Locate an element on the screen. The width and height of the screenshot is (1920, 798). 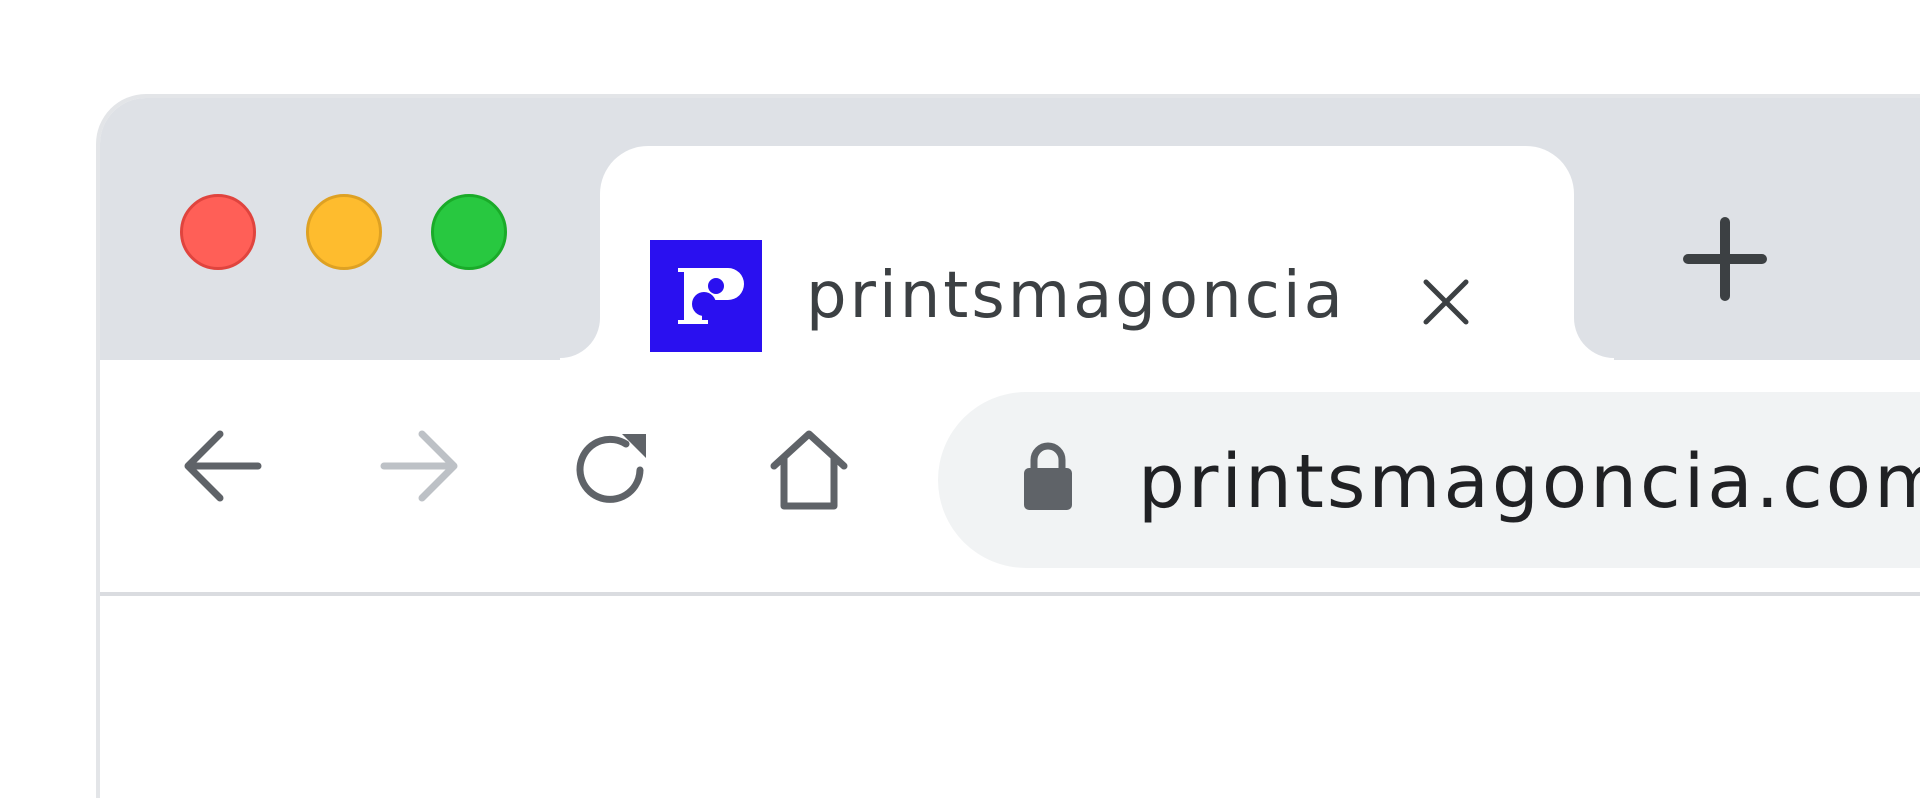
close-window-button is located at coordinates (218, 232).